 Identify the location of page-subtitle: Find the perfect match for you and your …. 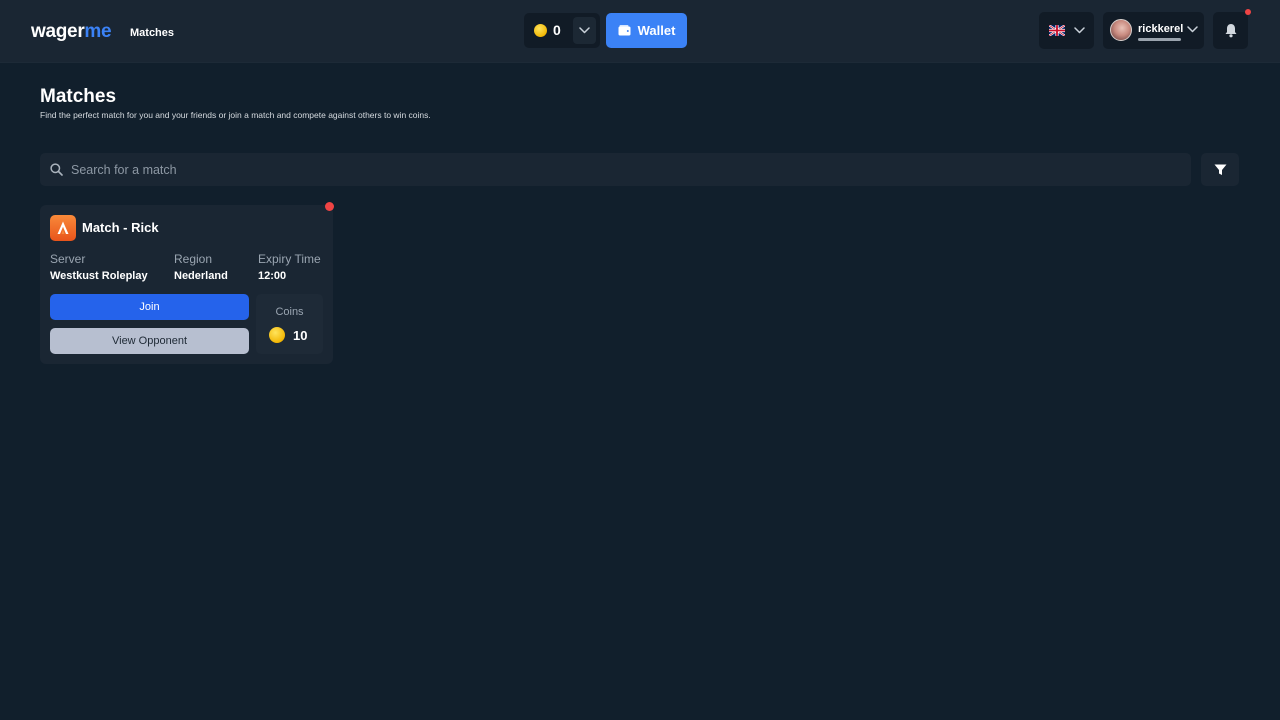
(235, 115).